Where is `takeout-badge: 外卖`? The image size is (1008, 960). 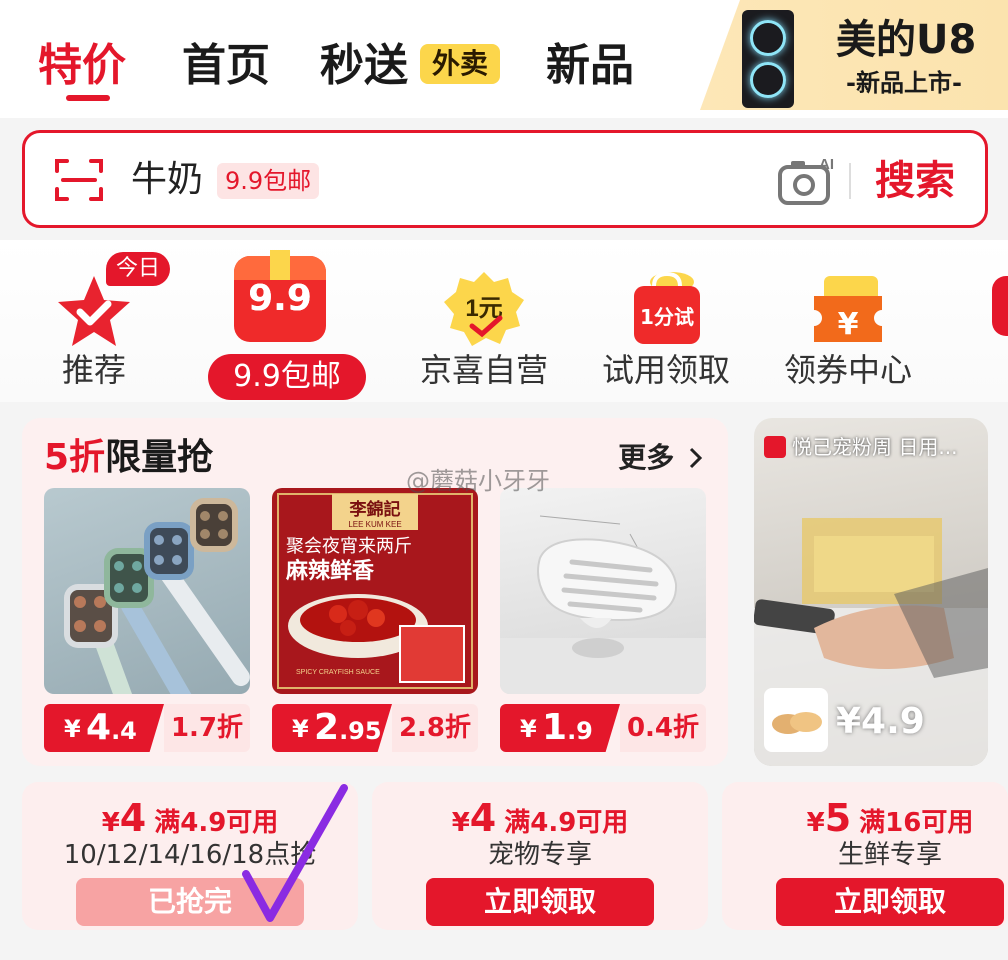 takeout-badge: 外卖 is located at coordinates (460, 64).